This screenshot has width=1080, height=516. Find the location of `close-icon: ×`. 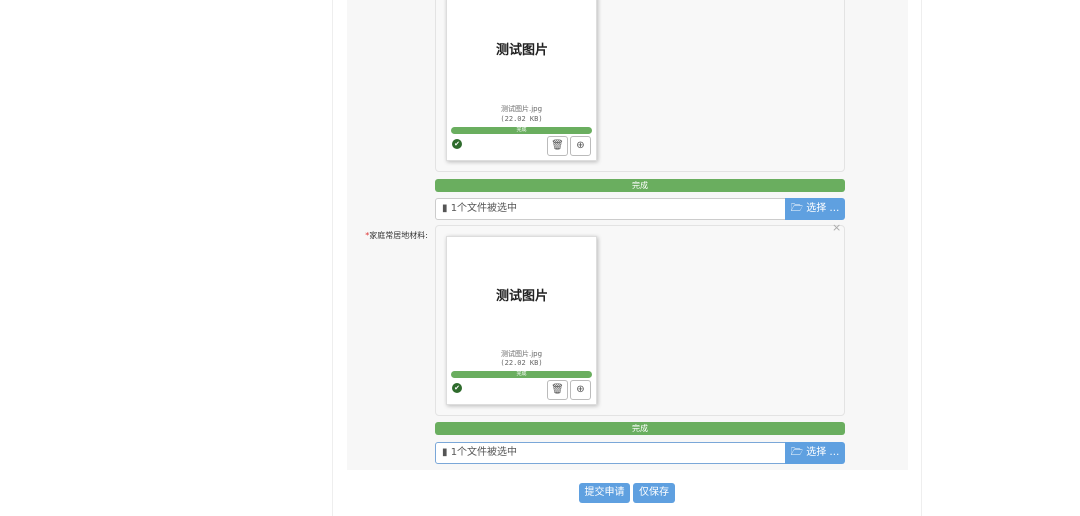

close-icon: × is located at coordinates (836, 227).